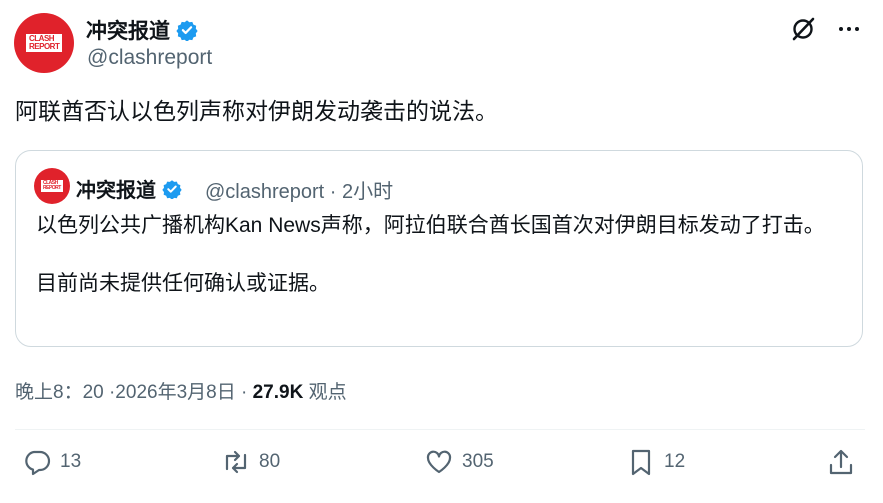  Describe the element at coordinates (116, 191) in the screenshot. I see `quoted-author-name-text: 冲突报道` at that location.